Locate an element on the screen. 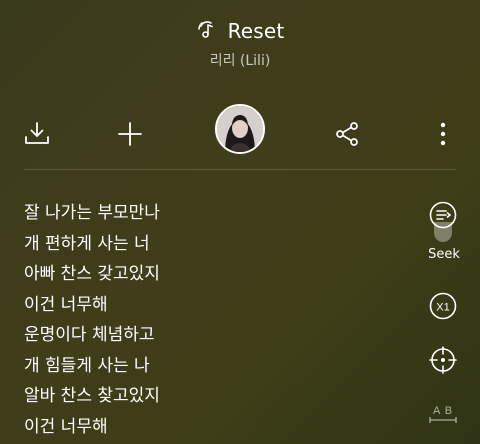 The height and width of the screenshot is (444, 480). seek-label: Seek is located at coordinates (444, 254).